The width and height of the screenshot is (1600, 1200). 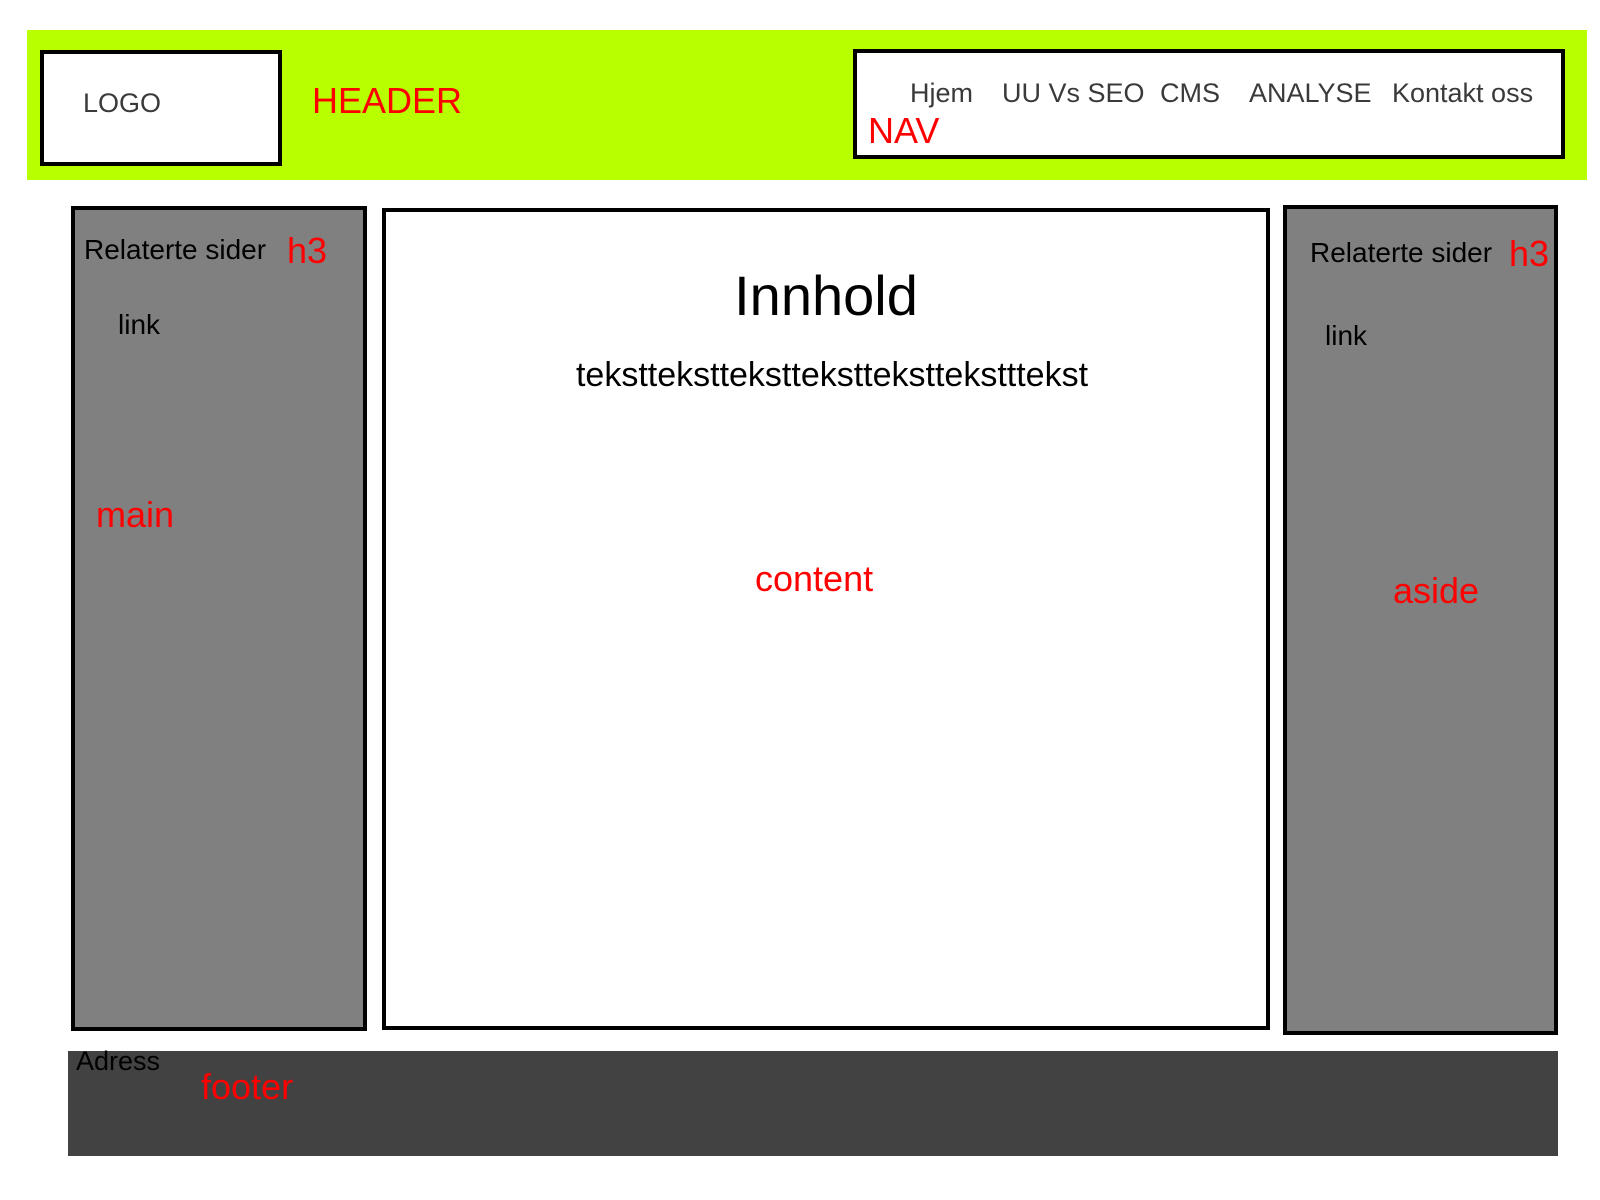 I want to click on content-annotation: content, so click(x=814, y=578).